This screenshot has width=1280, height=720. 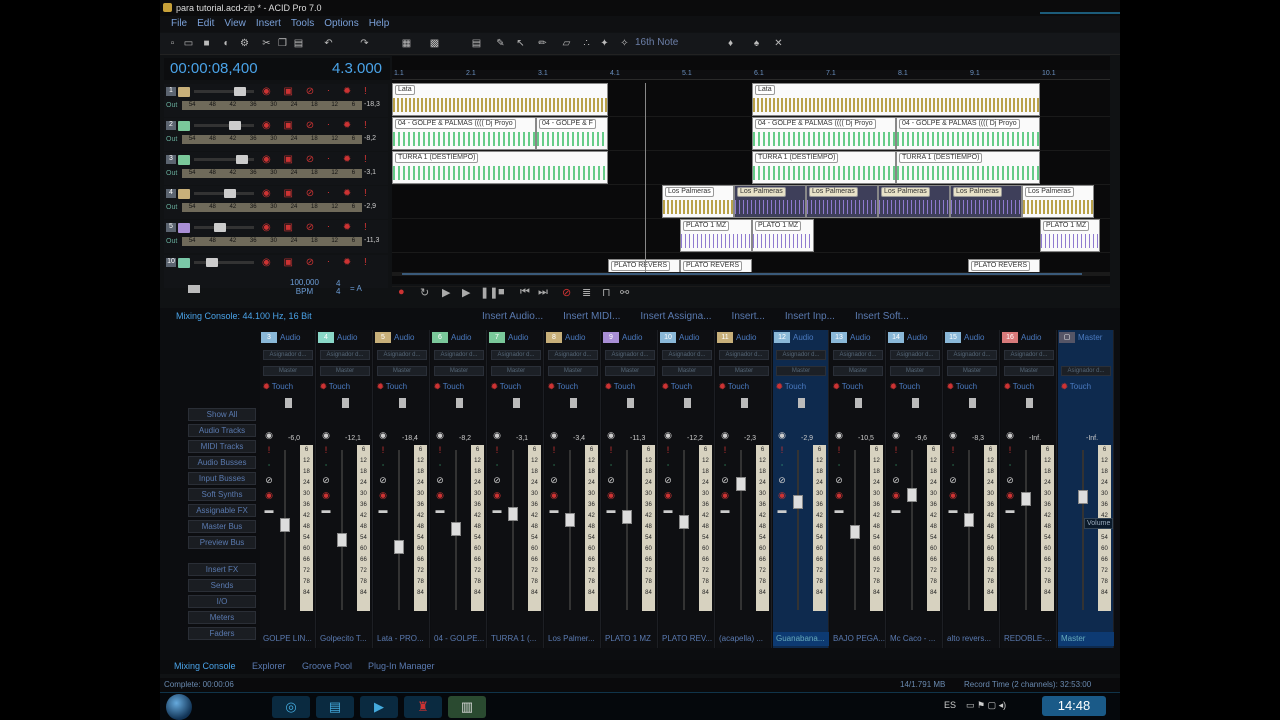 What do you see at coordinates (500, 99) in the screenshot?
I see `audio-clip: Lata` at bounding box center [500, 99].